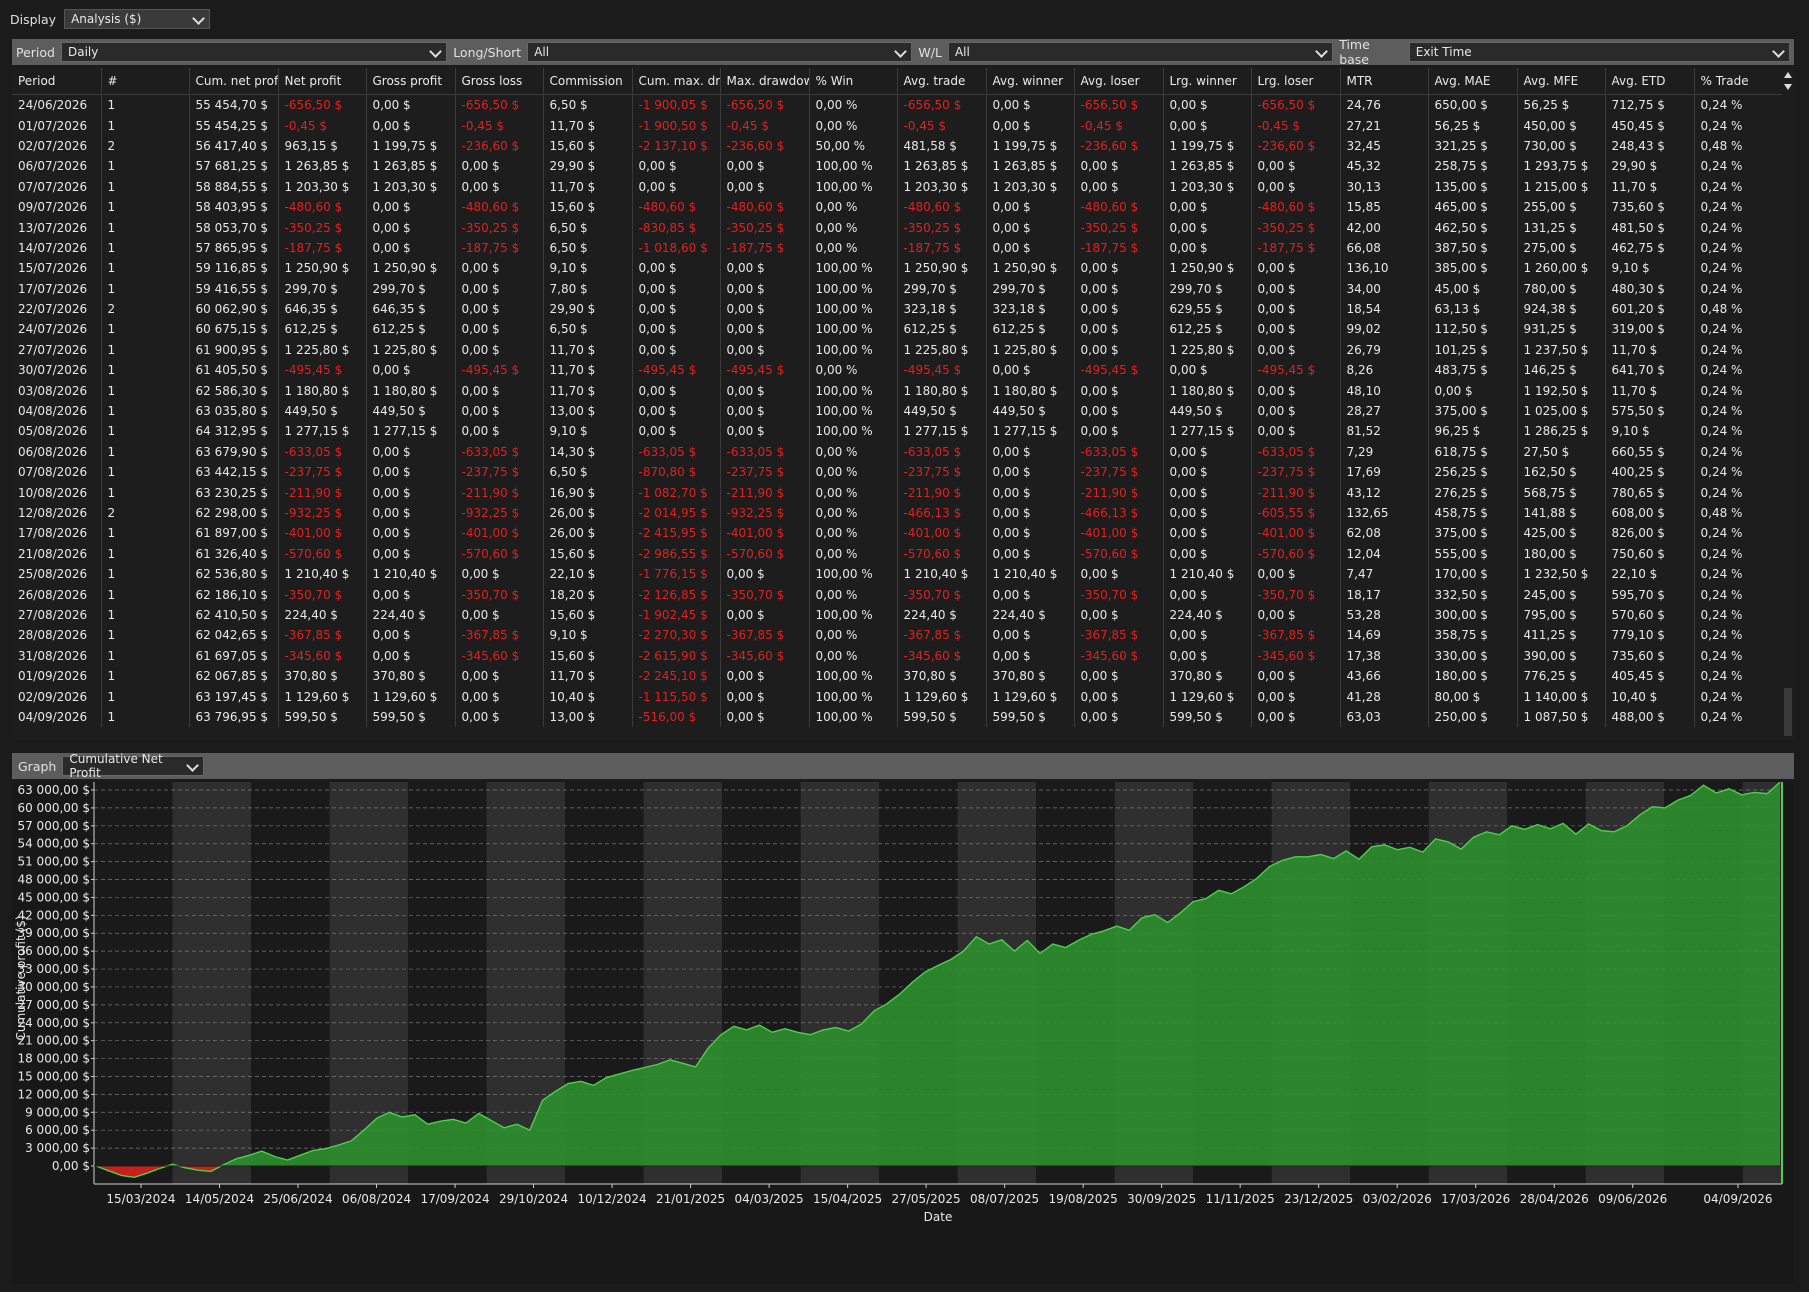  Describe the element at coordinates (1473, 81) in the screenshot. I see `column-header: Avg. MAE` at that location.